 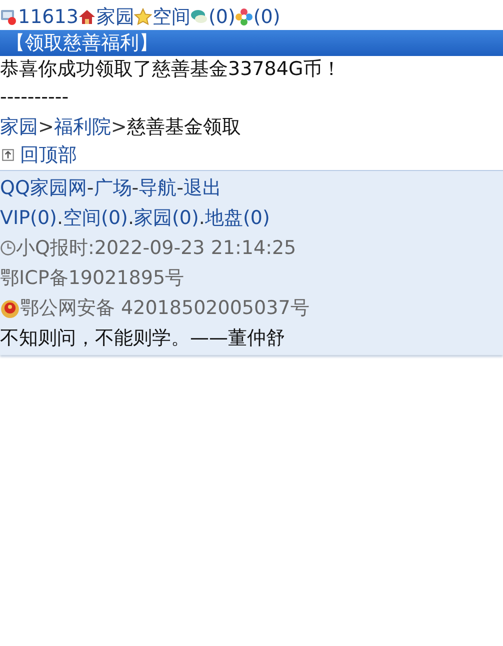 I want to click on footer-link: QQ家园网, so click(x=43, y=188).